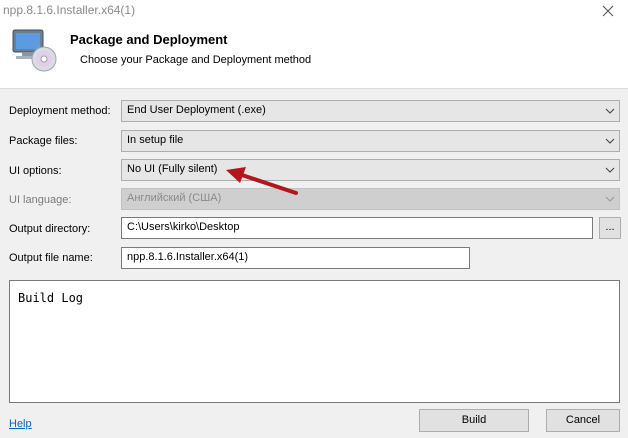 The height and width of the screenshot is (438, 628). What do you see at coordinates (34, 50) in the screenshot?
I see `computer-disc-icon` at bounding box center [34, 50].